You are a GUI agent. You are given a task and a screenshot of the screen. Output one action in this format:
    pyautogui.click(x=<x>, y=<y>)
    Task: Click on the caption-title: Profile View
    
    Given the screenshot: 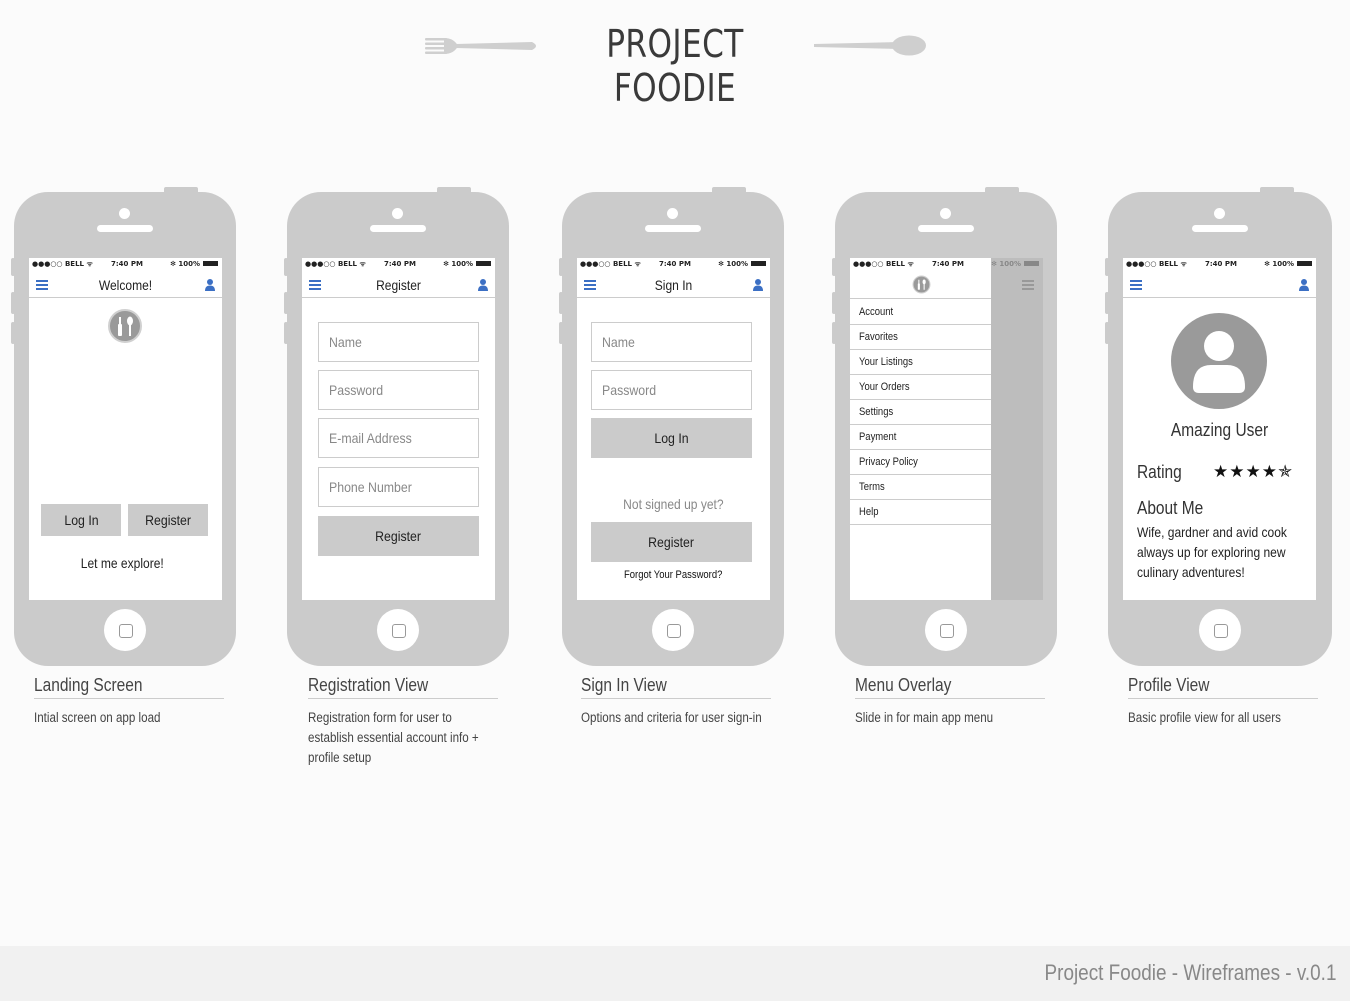 What is the action you would take?
    pyautogui.click(x=1169, y=685)
    